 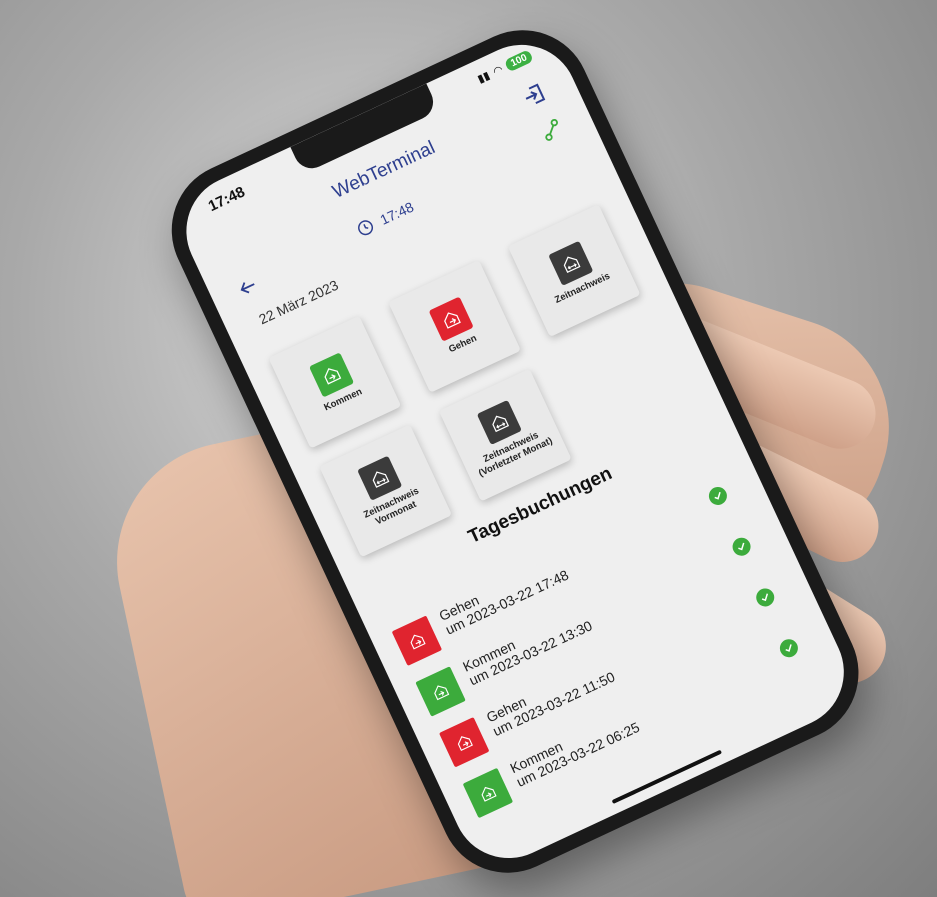 I want to click on tile-zeitnachweis: Zeitnachweis, so click(x=574, y=271).